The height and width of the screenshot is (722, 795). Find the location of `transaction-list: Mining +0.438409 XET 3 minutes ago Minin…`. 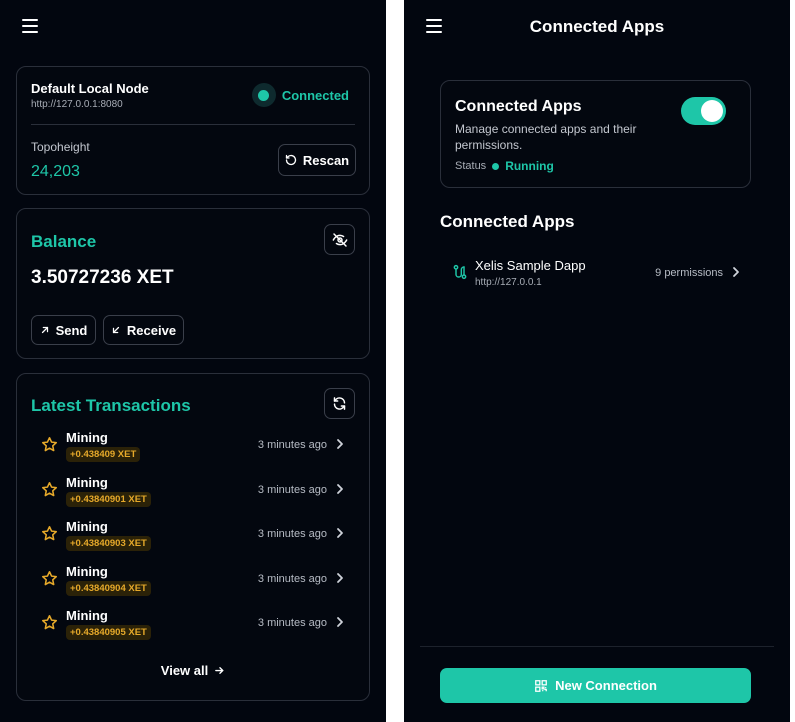

transaction-list: Mining +0.438409 XET 3 minutes ago Minin… is located at coordinates (193, 536).